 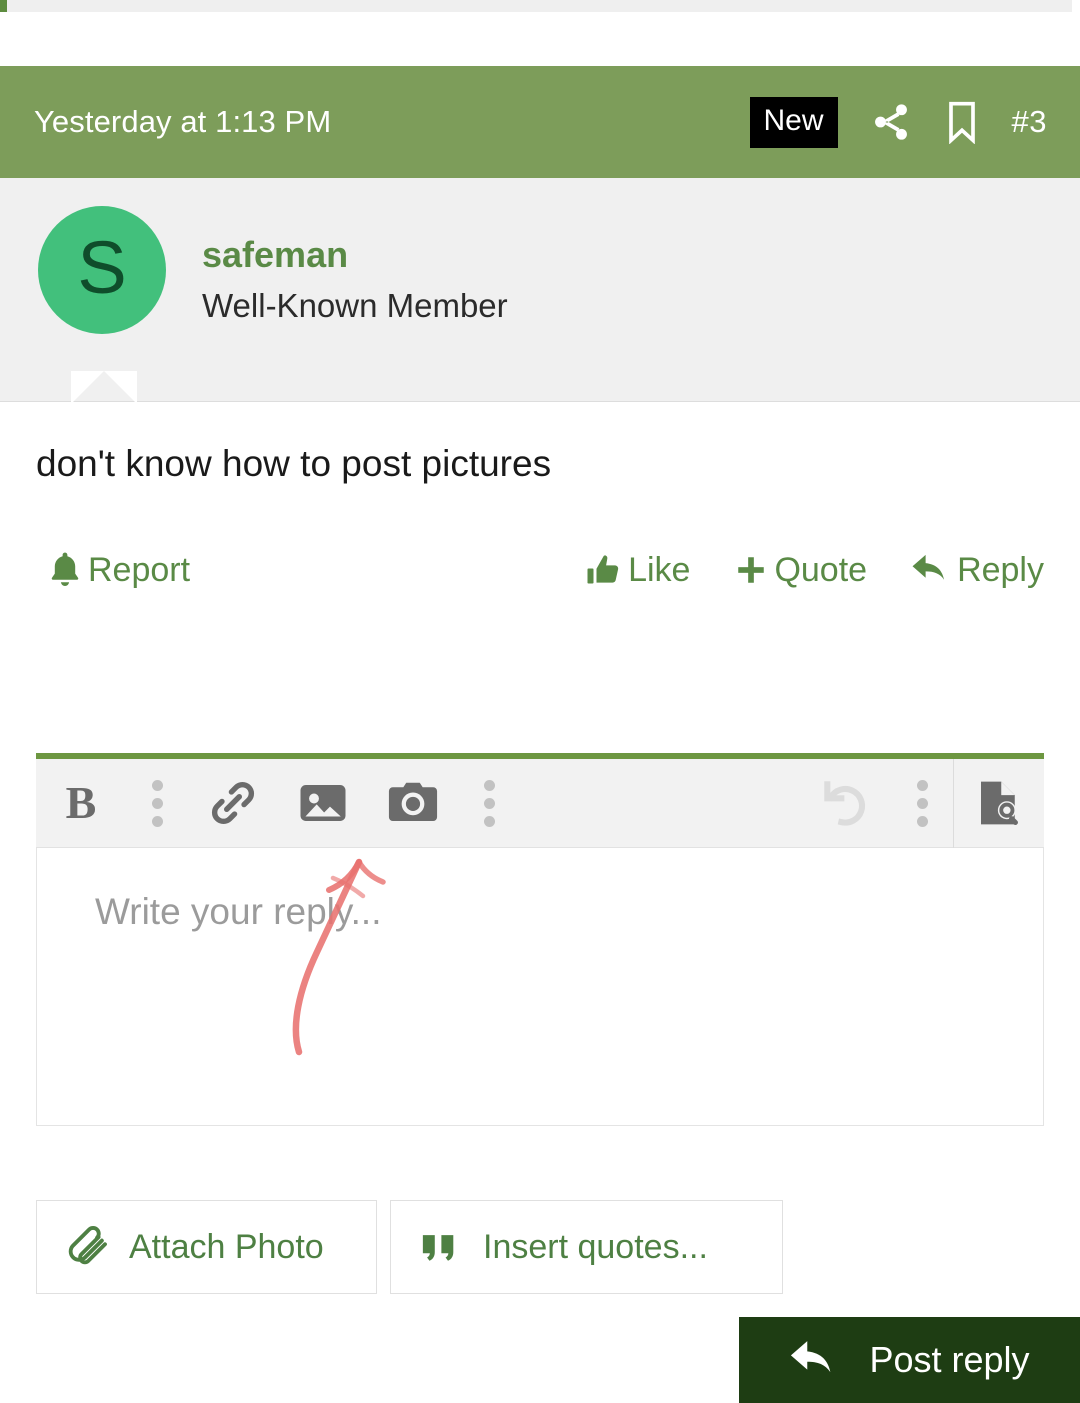 I want to click on bold-icon: B, so click(x=81, y=802).